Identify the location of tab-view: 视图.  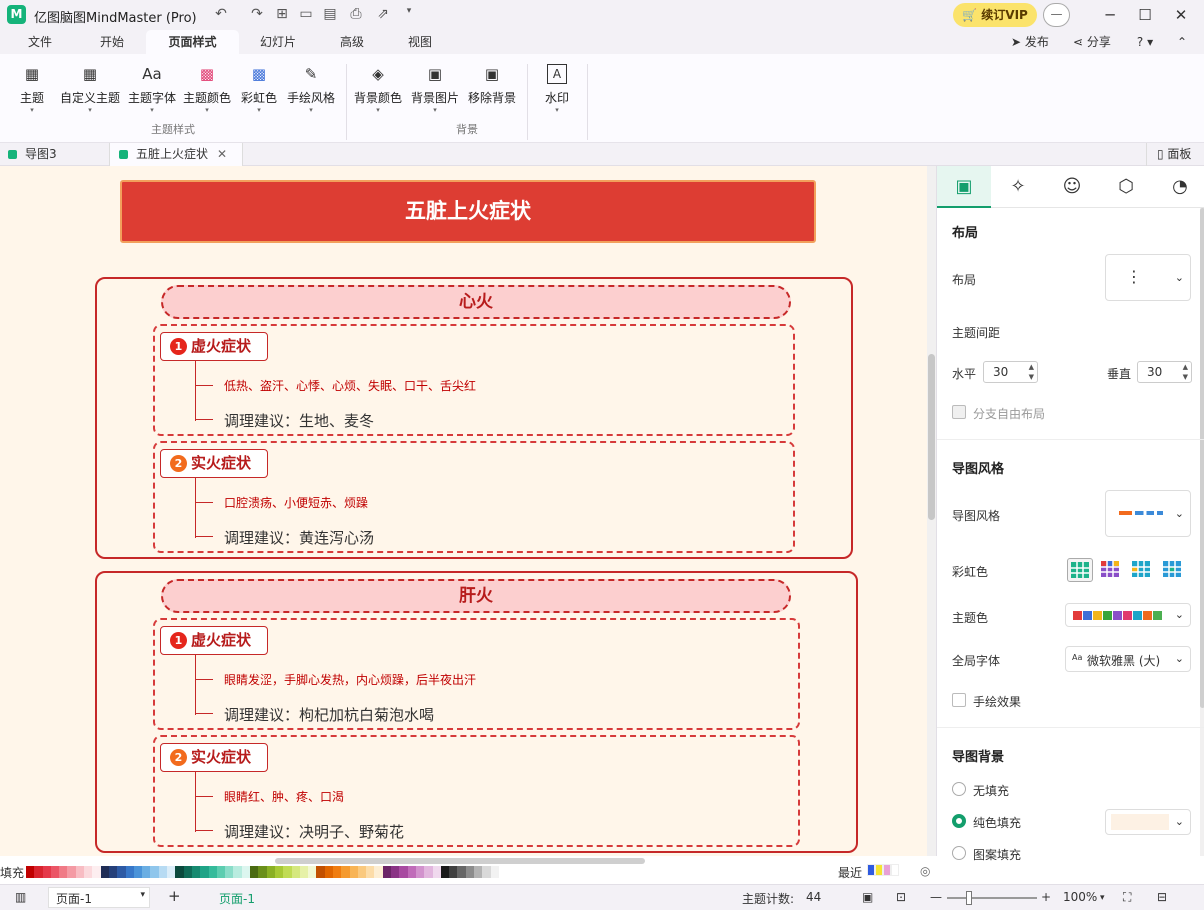
(420, 42).